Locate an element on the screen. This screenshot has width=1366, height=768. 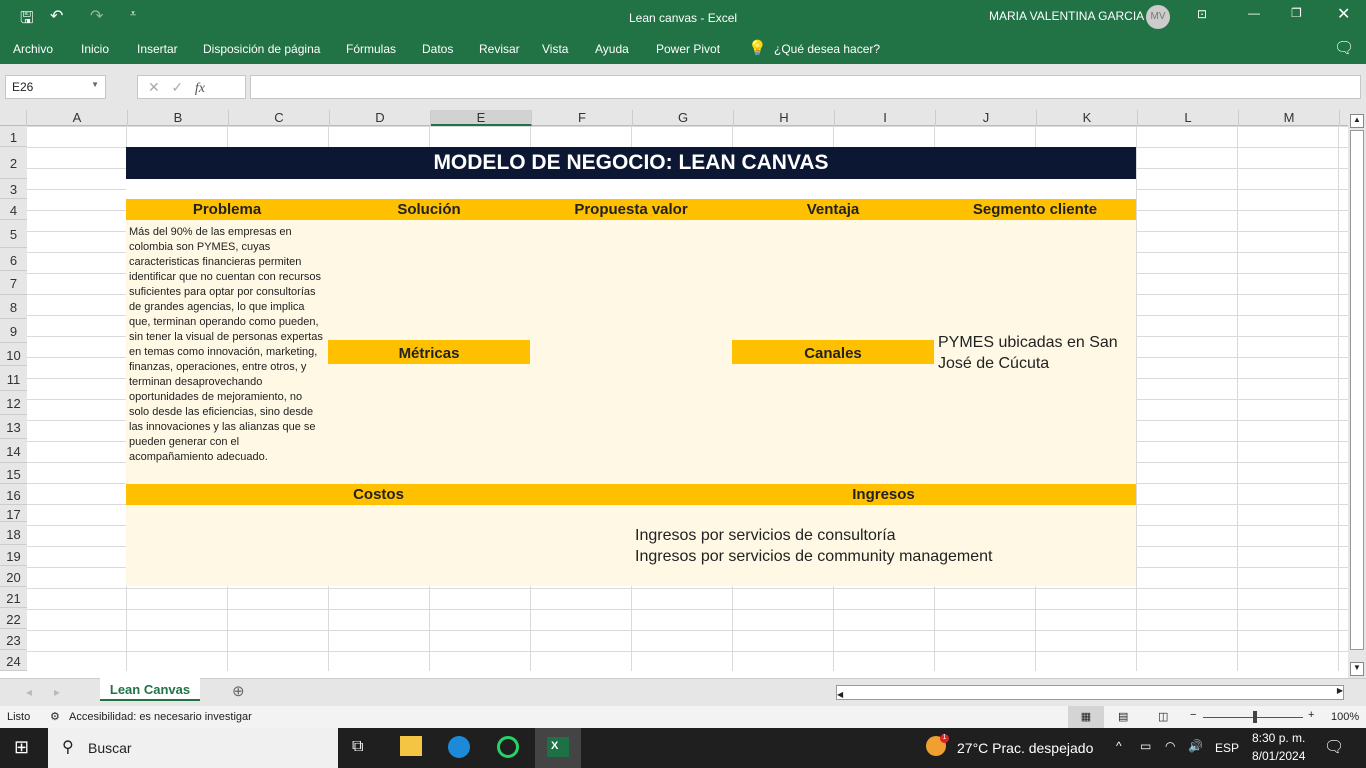
normal-view-icon: ▦ is located at coordinates (1086, 717).